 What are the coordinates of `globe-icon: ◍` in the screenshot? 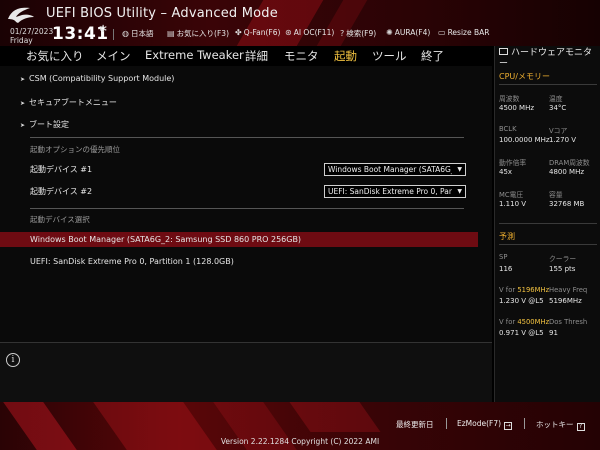 It's located at (125, 33).